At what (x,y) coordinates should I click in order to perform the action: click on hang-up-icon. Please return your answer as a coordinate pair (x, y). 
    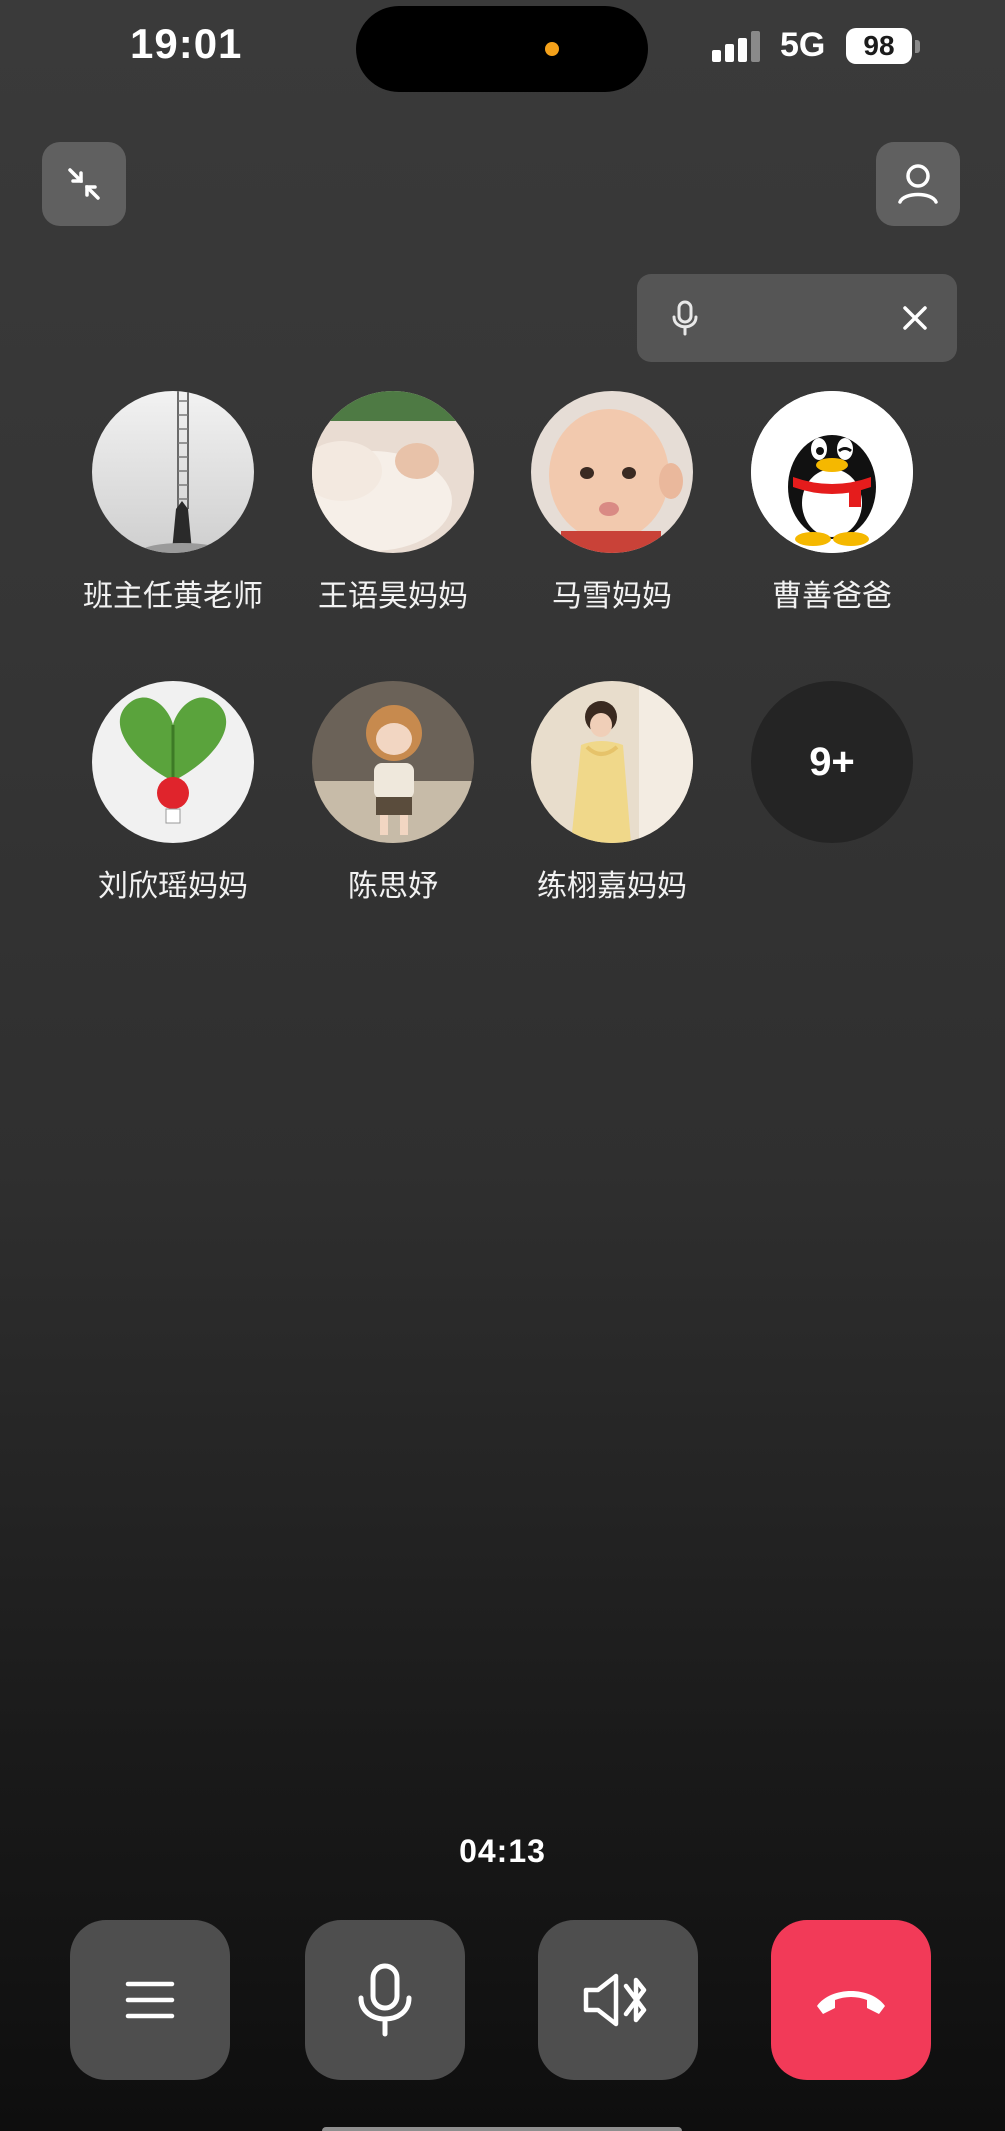
    Looking at the image, I should click on (851, 2002).